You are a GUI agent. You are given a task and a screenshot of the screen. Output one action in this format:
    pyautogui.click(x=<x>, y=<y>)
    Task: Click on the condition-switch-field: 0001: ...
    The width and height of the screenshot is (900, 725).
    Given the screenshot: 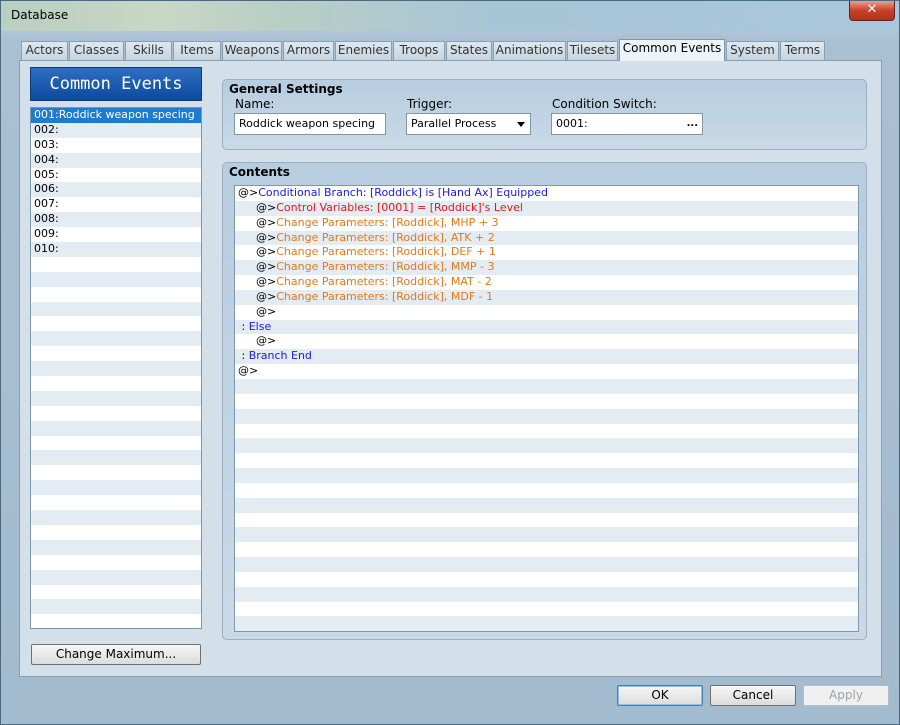 What is the action you would take?
    pyautogui.click(x=627, y=124)
    